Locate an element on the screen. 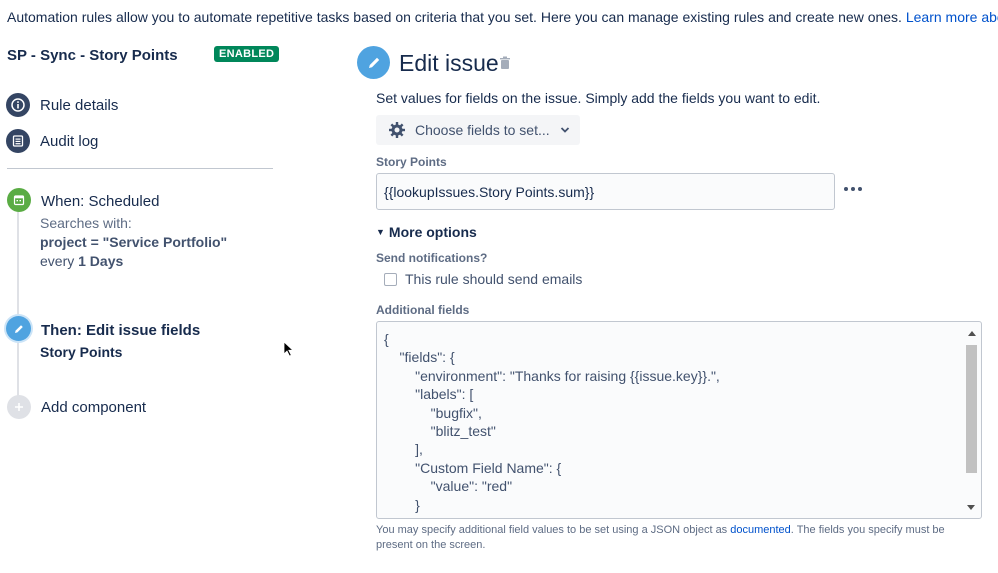 This screenshot has height=573, width=998. story-points-label: Story Points is located at coordinates (411, 162).